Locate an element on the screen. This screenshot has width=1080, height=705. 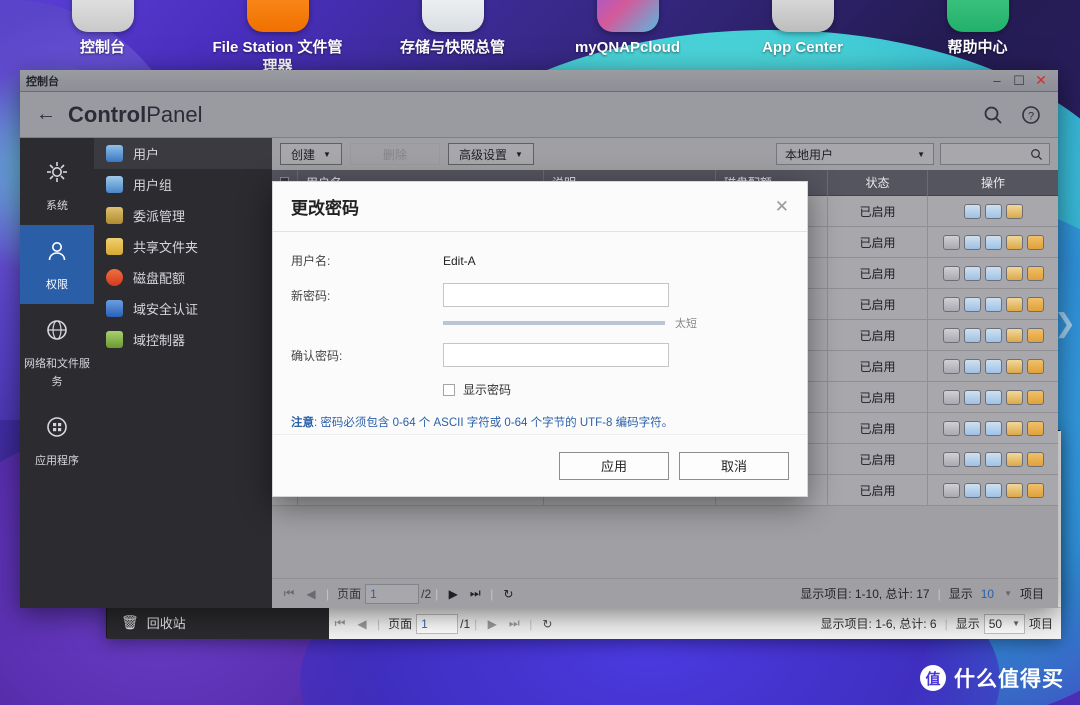
apply-button: 应用 is located at coordinates (614, 465).